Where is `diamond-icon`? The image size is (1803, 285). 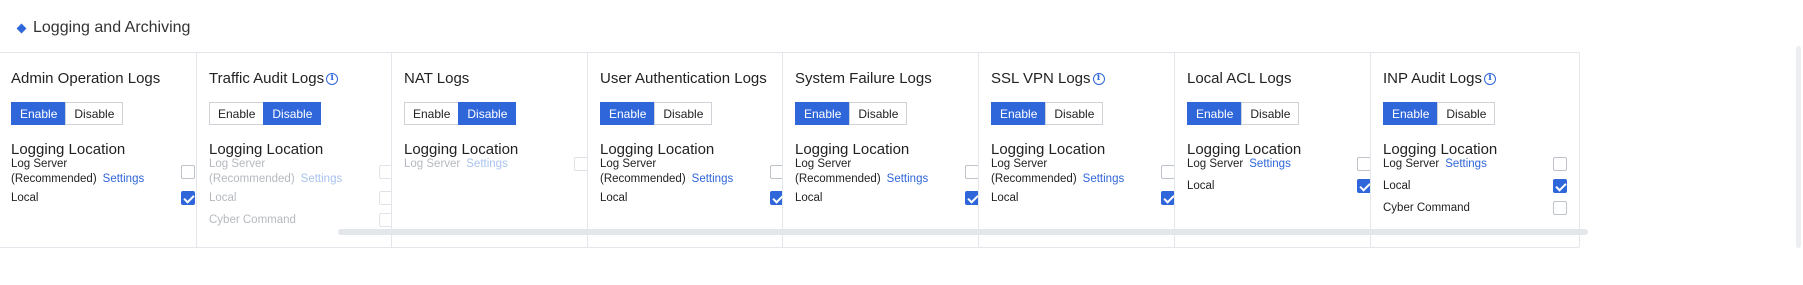 diamond-icon is located at coordinates (21, 28).